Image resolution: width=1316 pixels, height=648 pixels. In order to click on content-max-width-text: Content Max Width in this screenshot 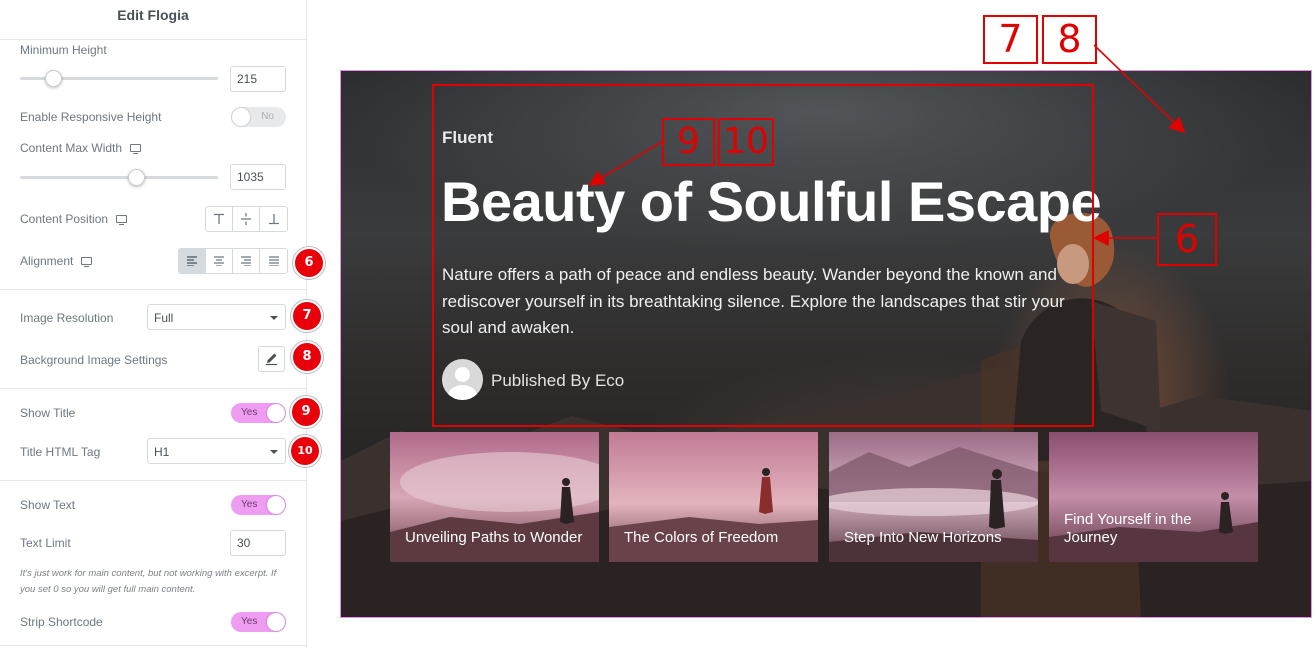, I will do `click(71, 148)`.